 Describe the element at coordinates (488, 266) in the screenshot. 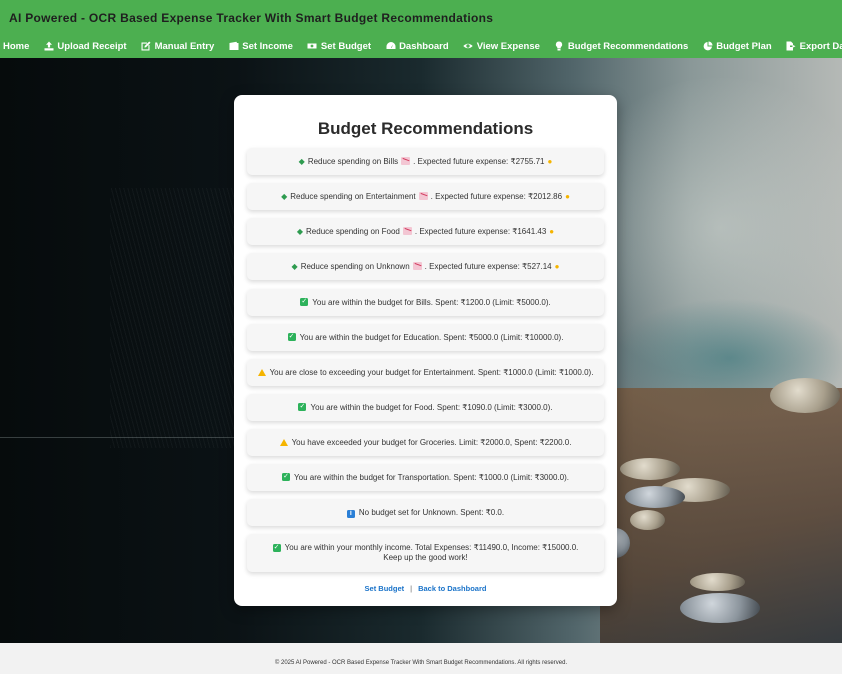

I see `recommendation-suffix: . Expected future expense: ₹527.14` at that location.